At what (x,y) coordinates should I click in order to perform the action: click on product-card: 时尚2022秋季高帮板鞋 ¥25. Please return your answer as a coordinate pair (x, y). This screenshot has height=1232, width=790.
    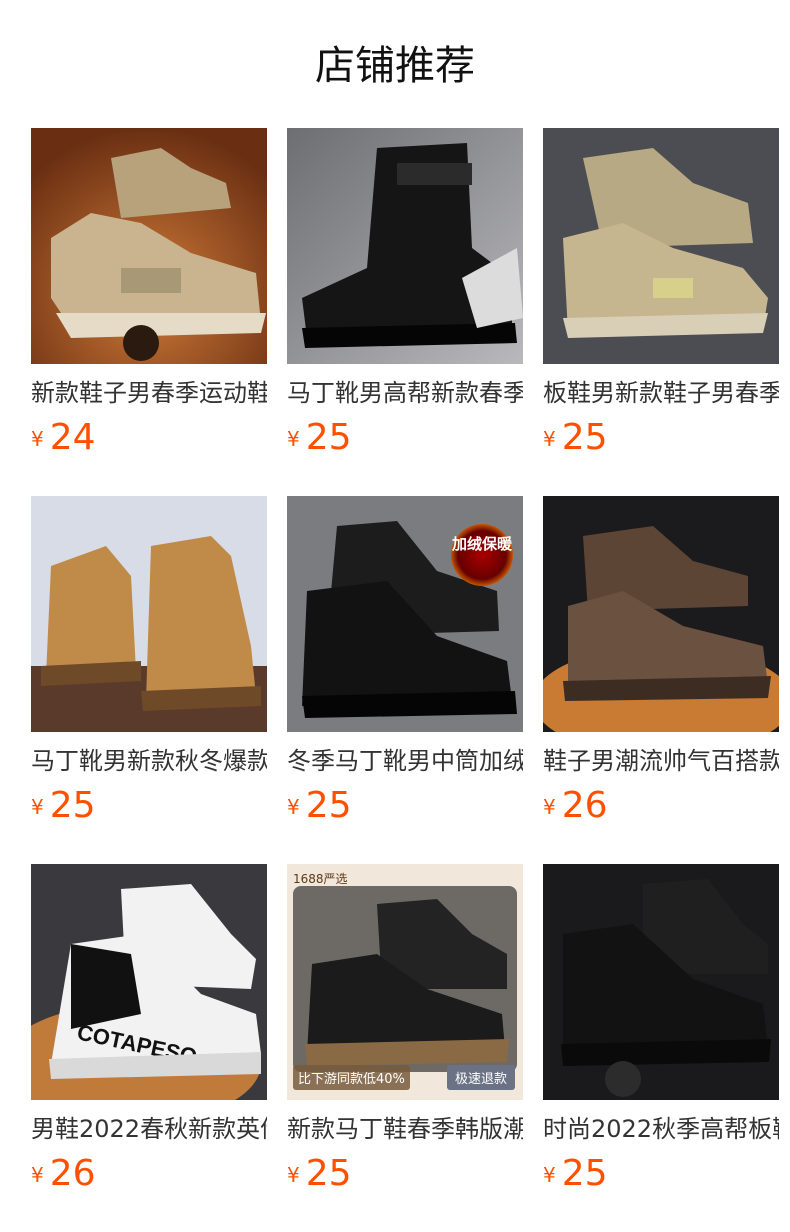
    Looking at the image, I should click on (661, 1029).